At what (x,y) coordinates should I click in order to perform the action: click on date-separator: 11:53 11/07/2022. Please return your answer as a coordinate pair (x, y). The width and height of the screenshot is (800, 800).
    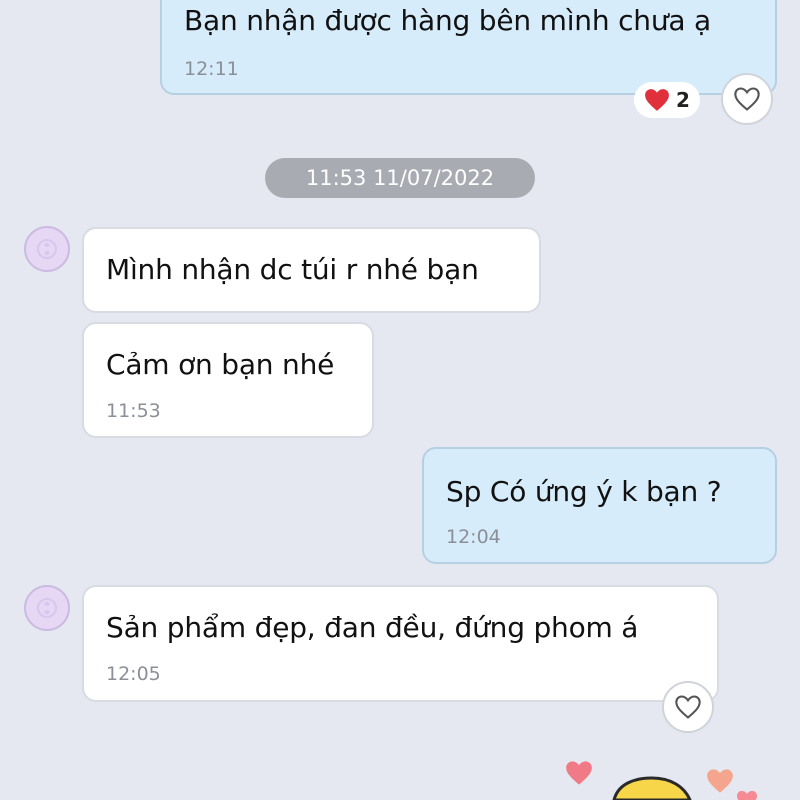
    Looking at the image, I should click on (400, 178).